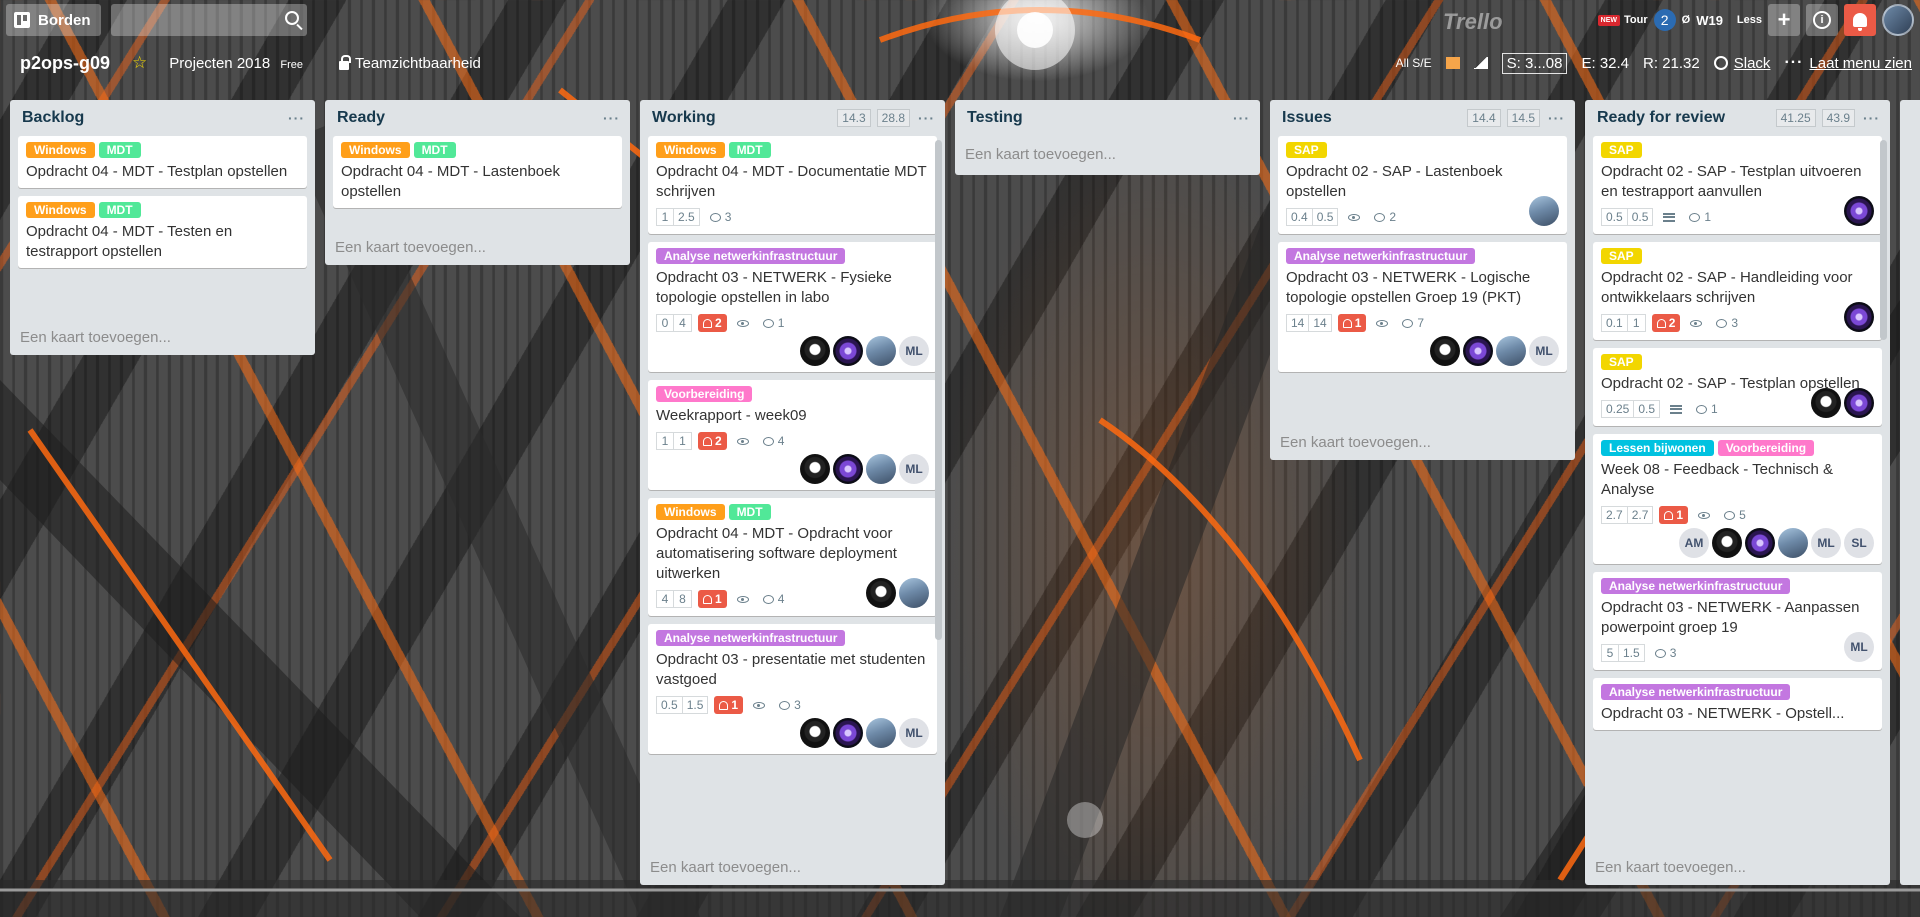 The height and width of the screenshot is (917, 1920). I want to click on week-indicator: W19 Less, so click(1729, 20).